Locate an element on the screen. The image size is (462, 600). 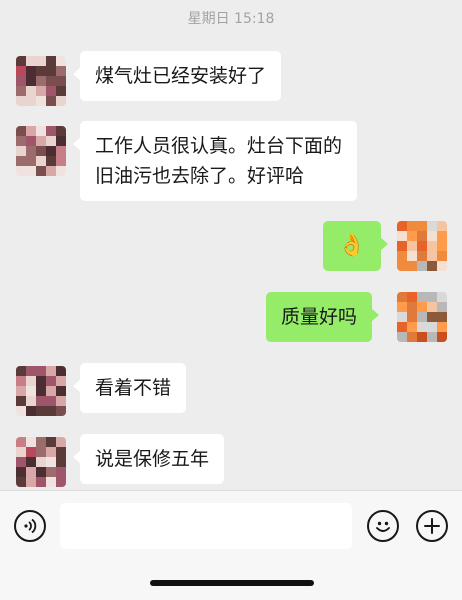
message-bubble: 煤气灶已经安装好了 is located at coordinates (177, 76).